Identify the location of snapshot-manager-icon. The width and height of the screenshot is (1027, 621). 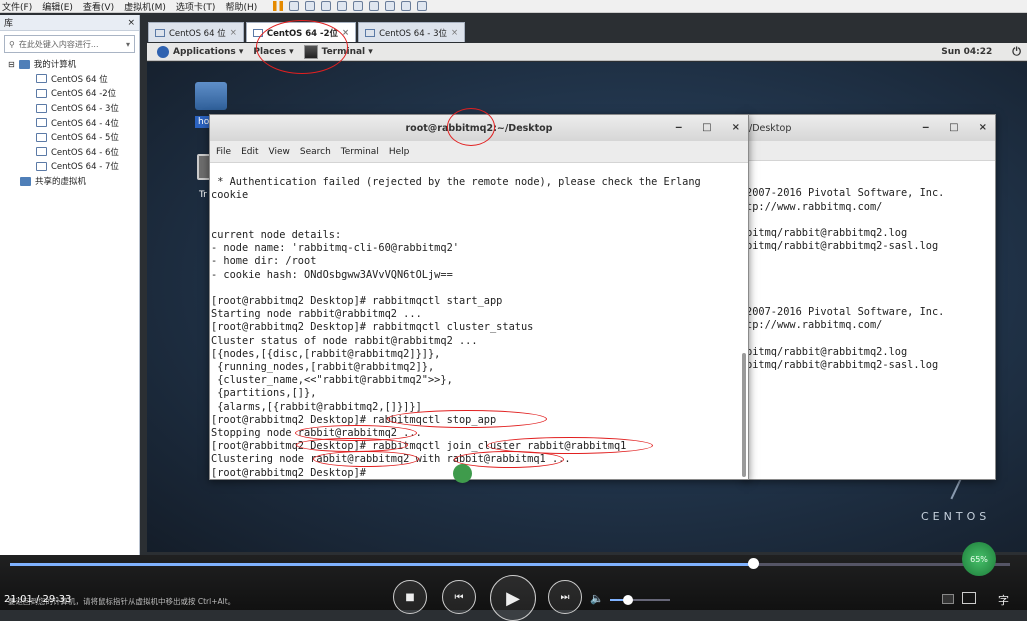
(342, 6).